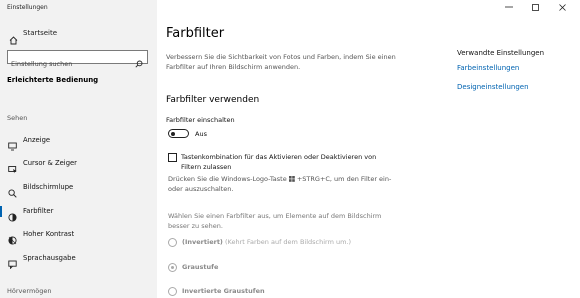  I want to click on sidebar-item-label: Sprachausgabe, so click(49, 258).